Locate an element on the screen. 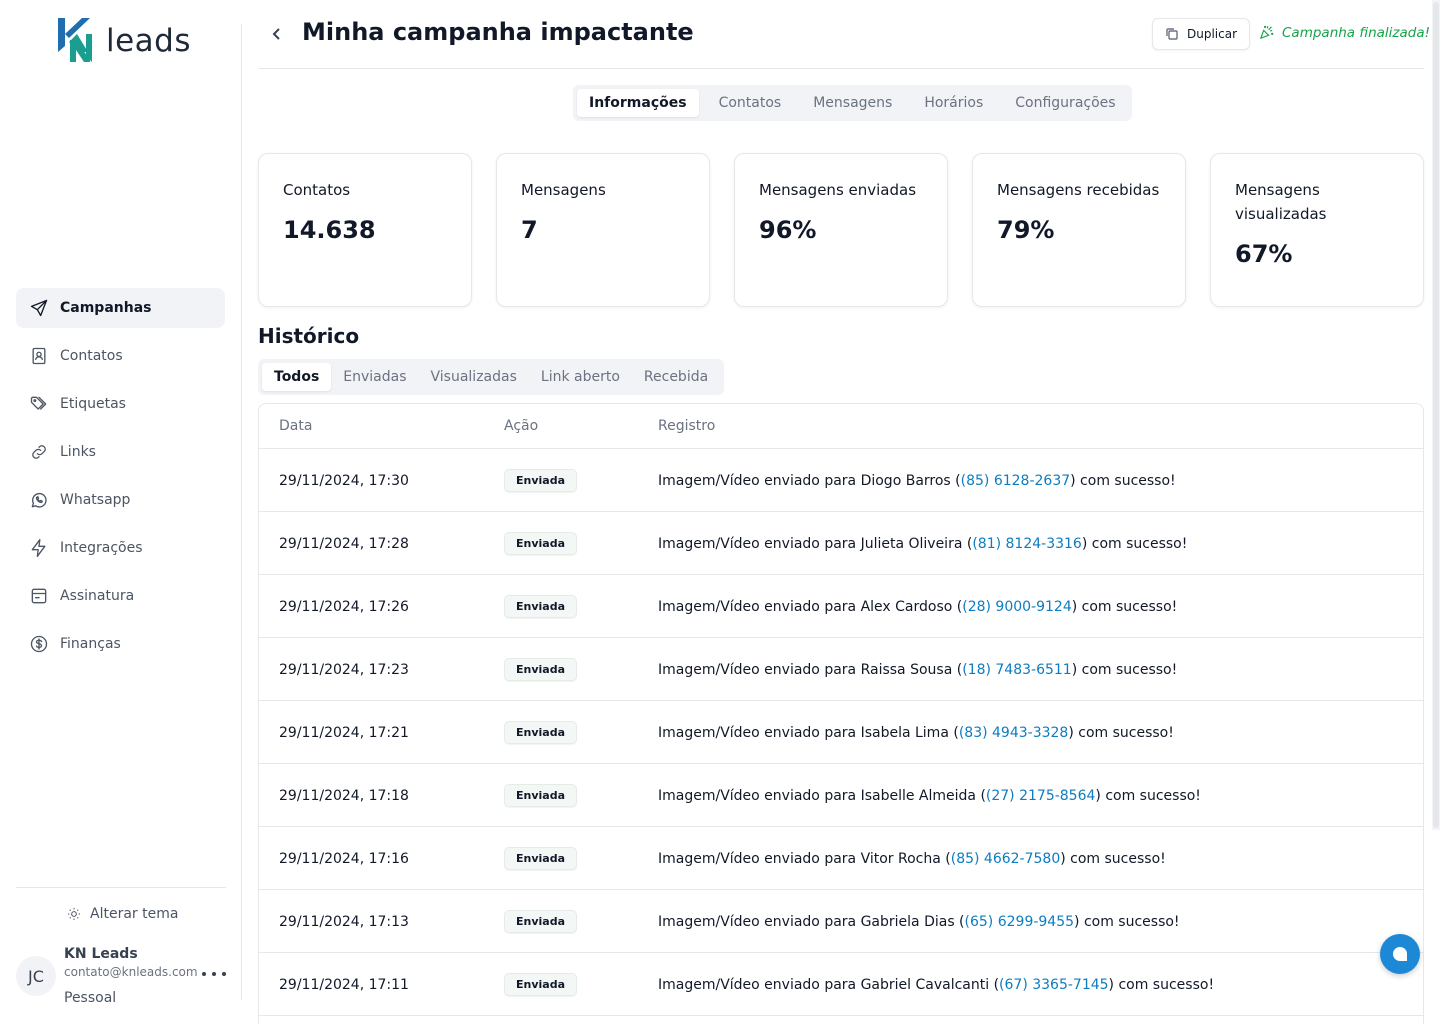 The width and height of the screenshot is (1440, 1024). user-name: KN Leads is located at coordinates (101, 954).